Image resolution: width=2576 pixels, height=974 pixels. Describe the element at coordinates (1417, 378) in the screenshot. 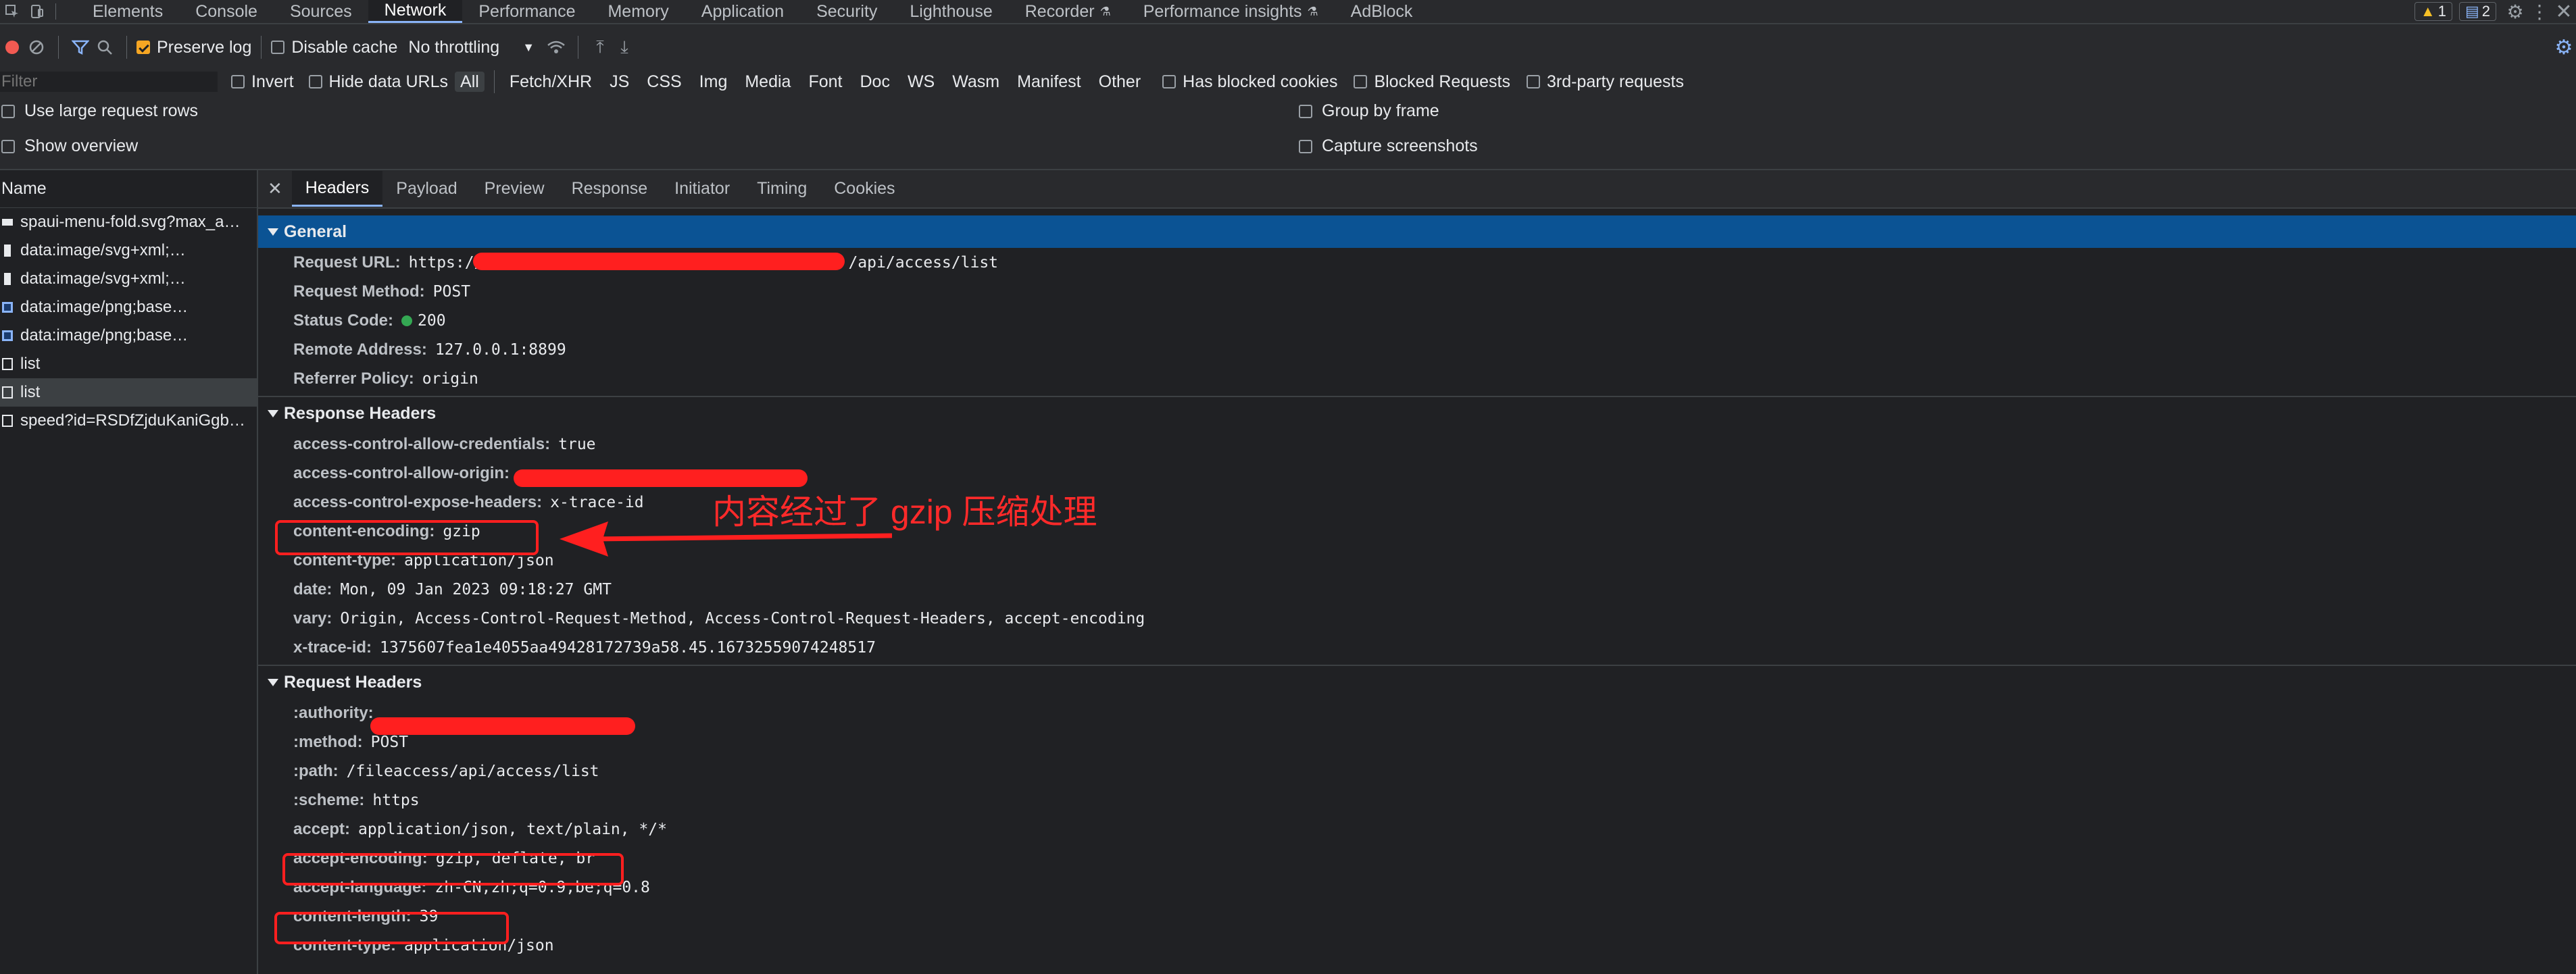

I see `header-row-referrer-policy: Referrer Policy: origin` at that location.